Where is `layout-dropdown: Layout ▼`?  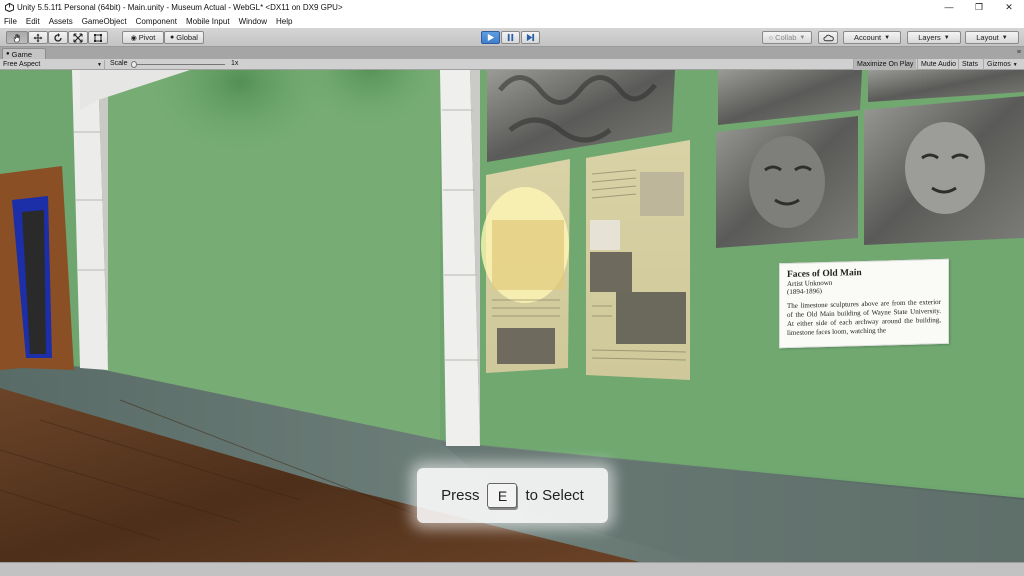
layout-dropdown: Layout ▼ is located at coordinates (992, 37).